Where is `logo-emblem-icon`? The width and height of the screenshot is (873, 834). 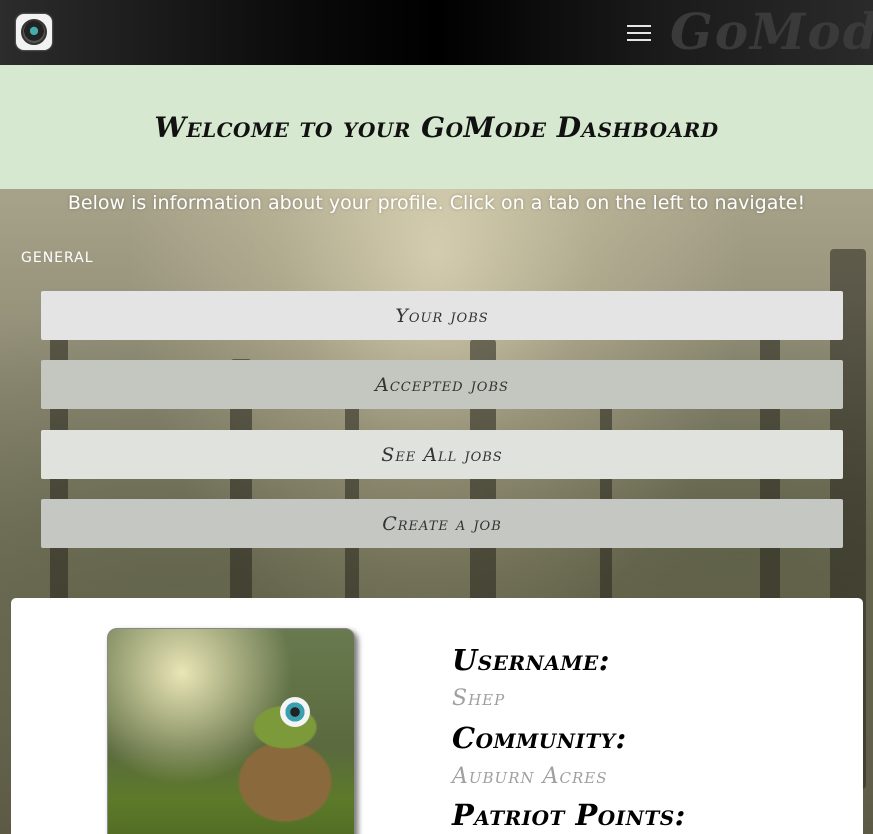
logo-emblem-icon is located at coordinates (34, 32).